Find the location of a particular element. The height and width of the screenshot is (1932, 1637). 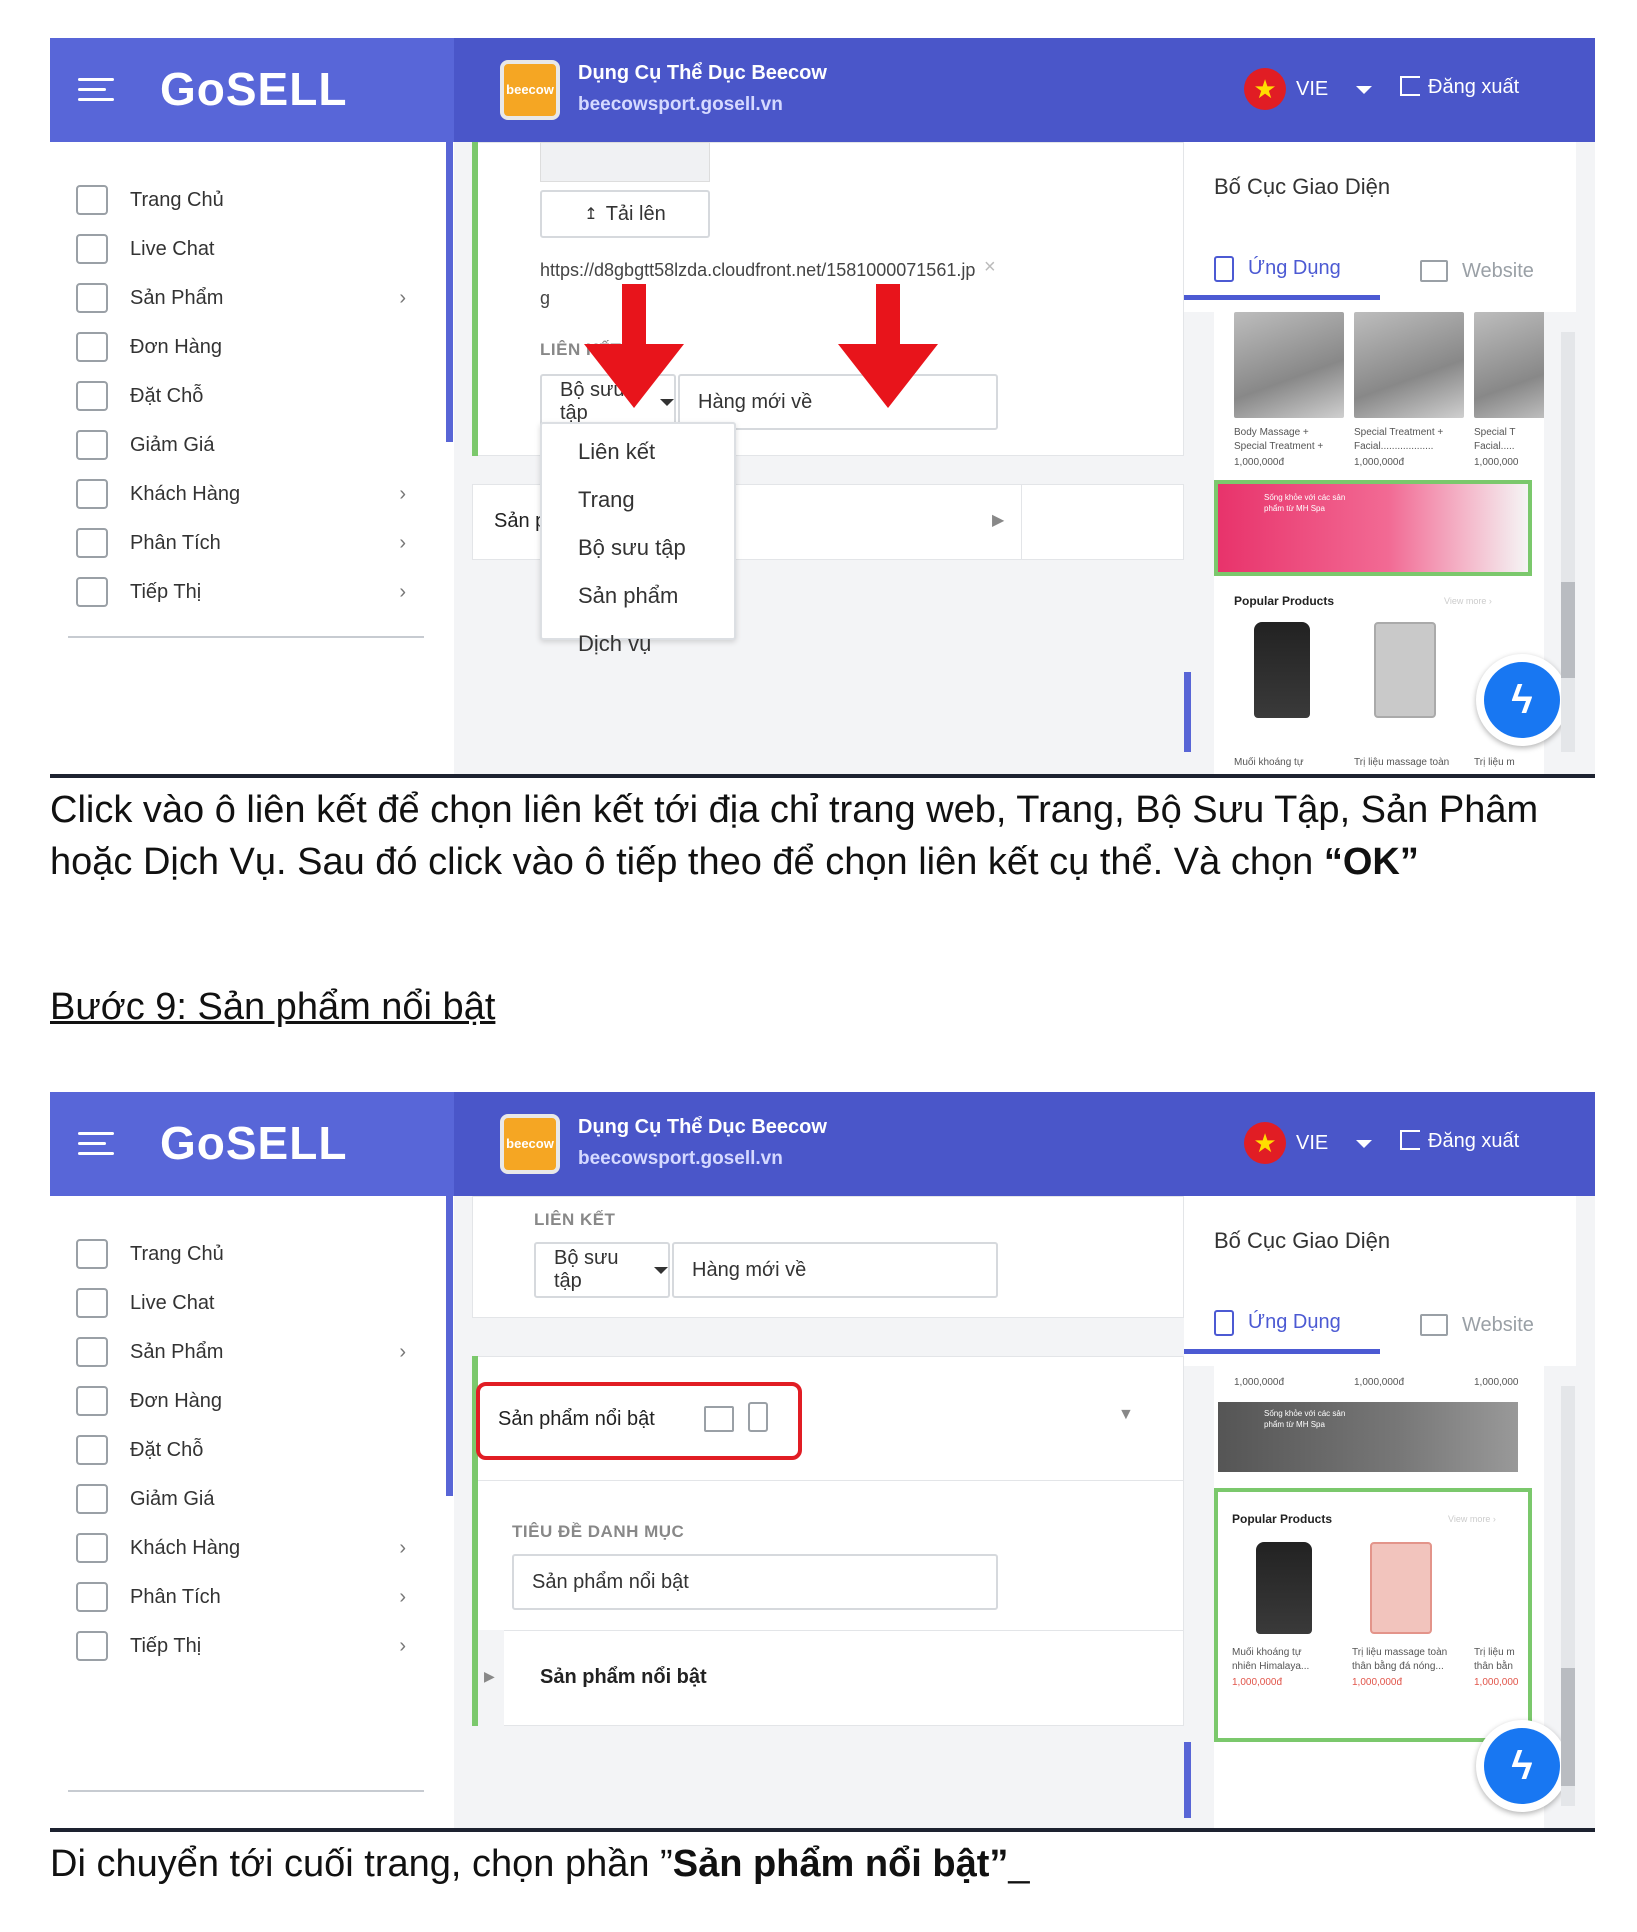

home-icon is located at coordinates (92, 200).